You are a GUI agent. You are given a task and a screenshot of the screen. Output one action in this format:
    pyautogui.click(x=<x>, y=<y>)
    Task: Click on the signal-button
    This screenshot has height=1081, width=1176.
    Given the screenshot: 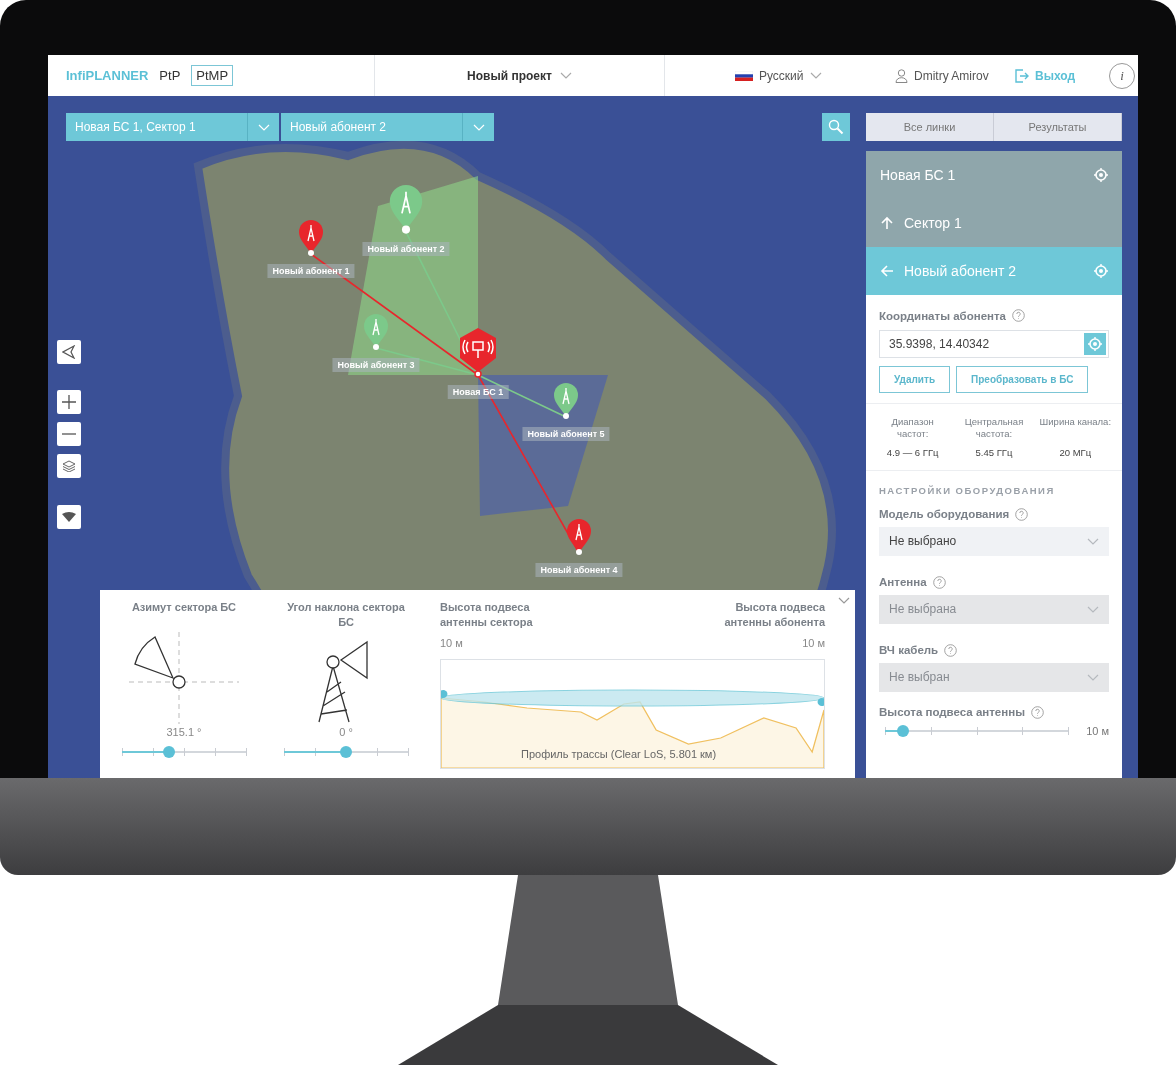 What is the action you would take?
    pyautogui.click(x=69, y=517)
    